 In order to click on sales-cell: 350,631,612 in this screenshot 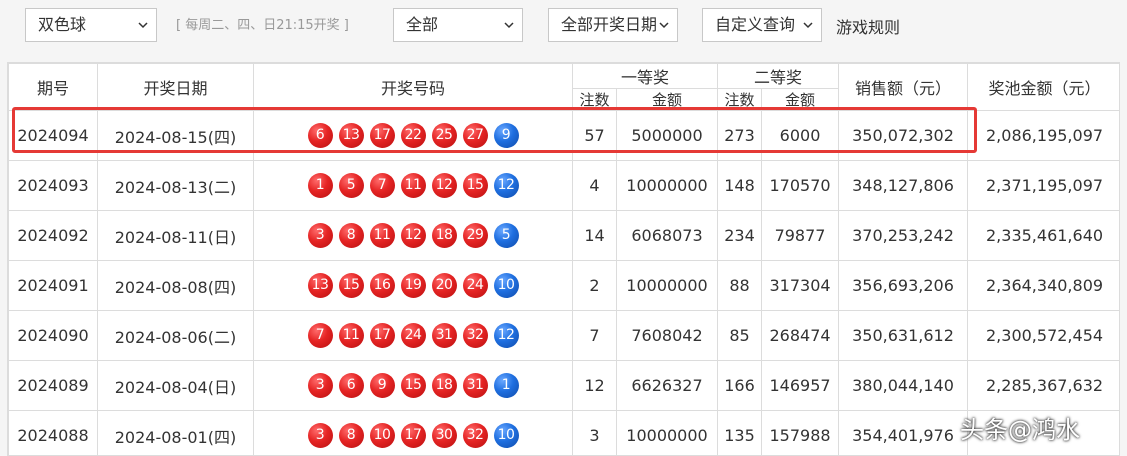, I will do `click(903, 335)`.